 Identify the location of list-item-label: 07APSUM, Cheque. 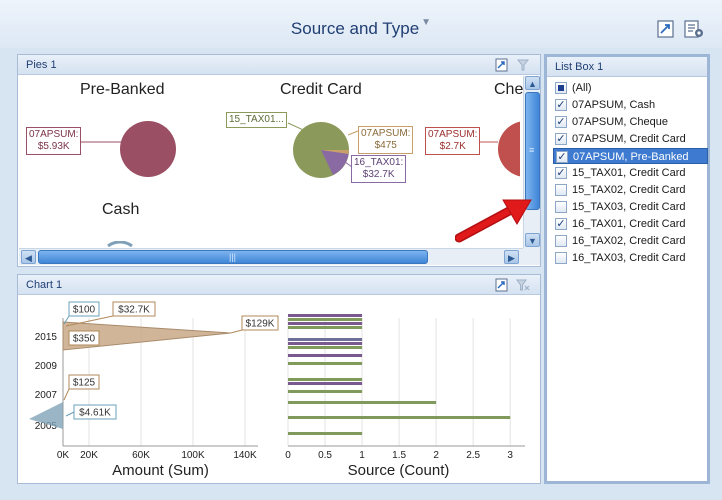
(620, 122).